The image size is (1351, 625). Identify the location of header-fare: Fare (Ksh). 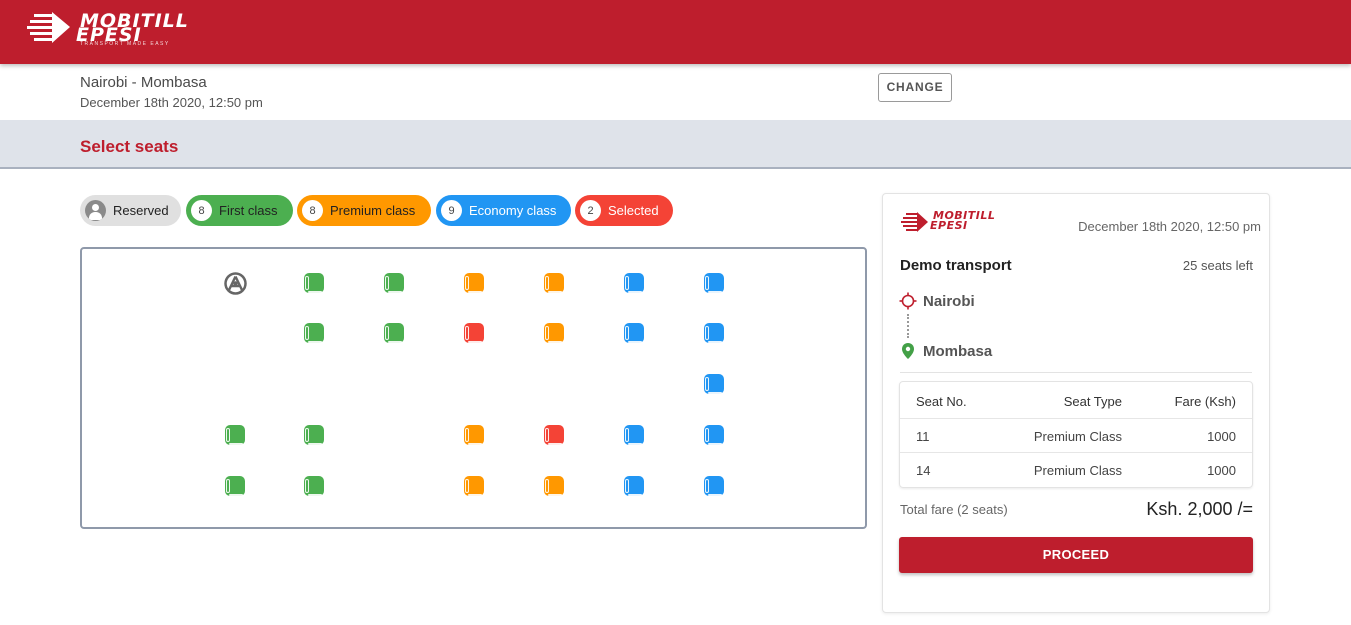
(1205, 401).